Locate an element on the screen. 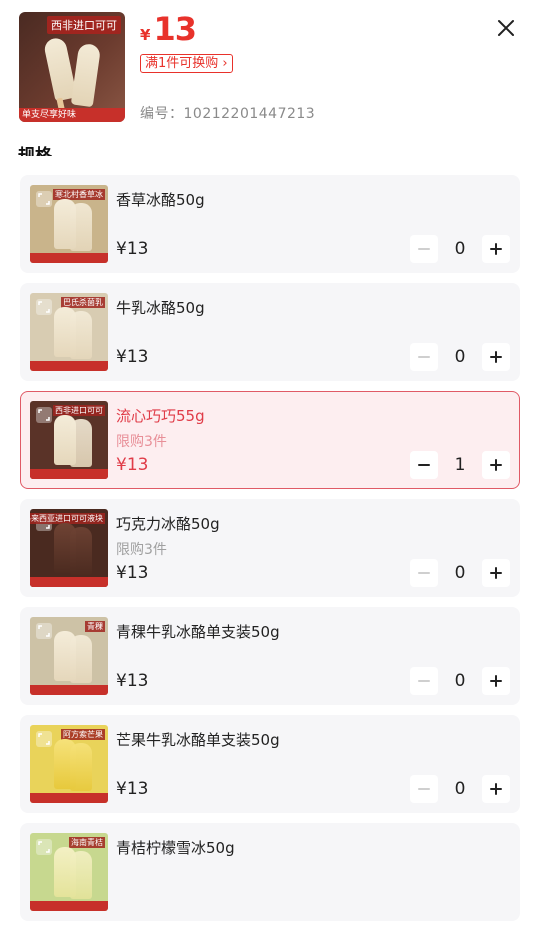  quantity-stepper: 1 is located at coordinates (460, 465).